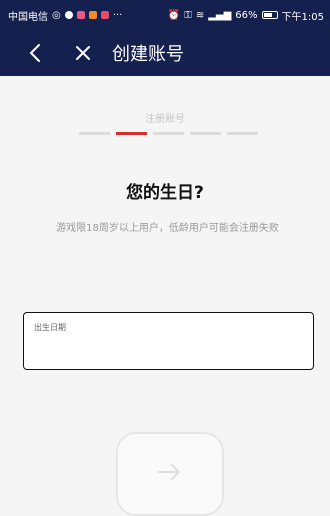 The width and height of the screenshot is (330, 516). Describe the element at coordinates (35, 53) in the screenshot. I see `chevron-left-icon` at that location.